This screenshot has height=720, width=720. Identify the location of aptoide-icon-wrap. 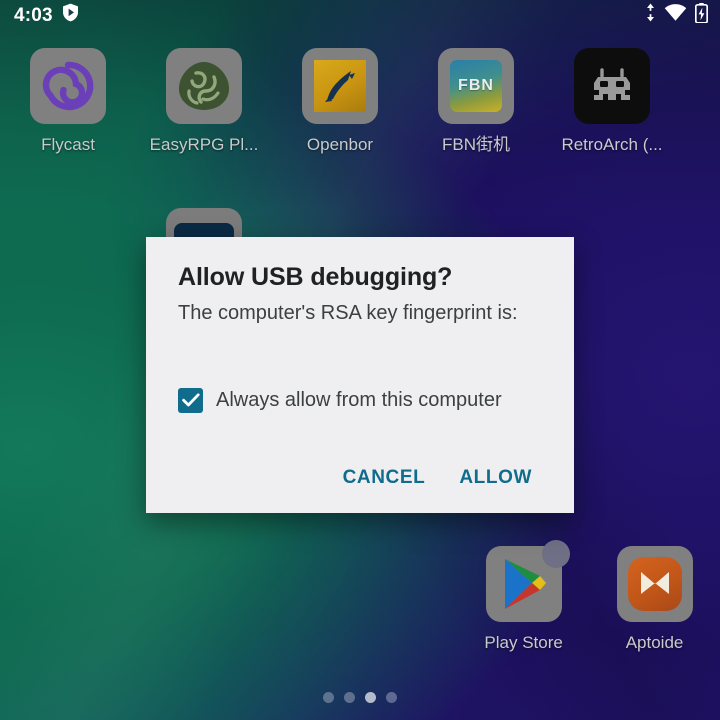
(654, 584).